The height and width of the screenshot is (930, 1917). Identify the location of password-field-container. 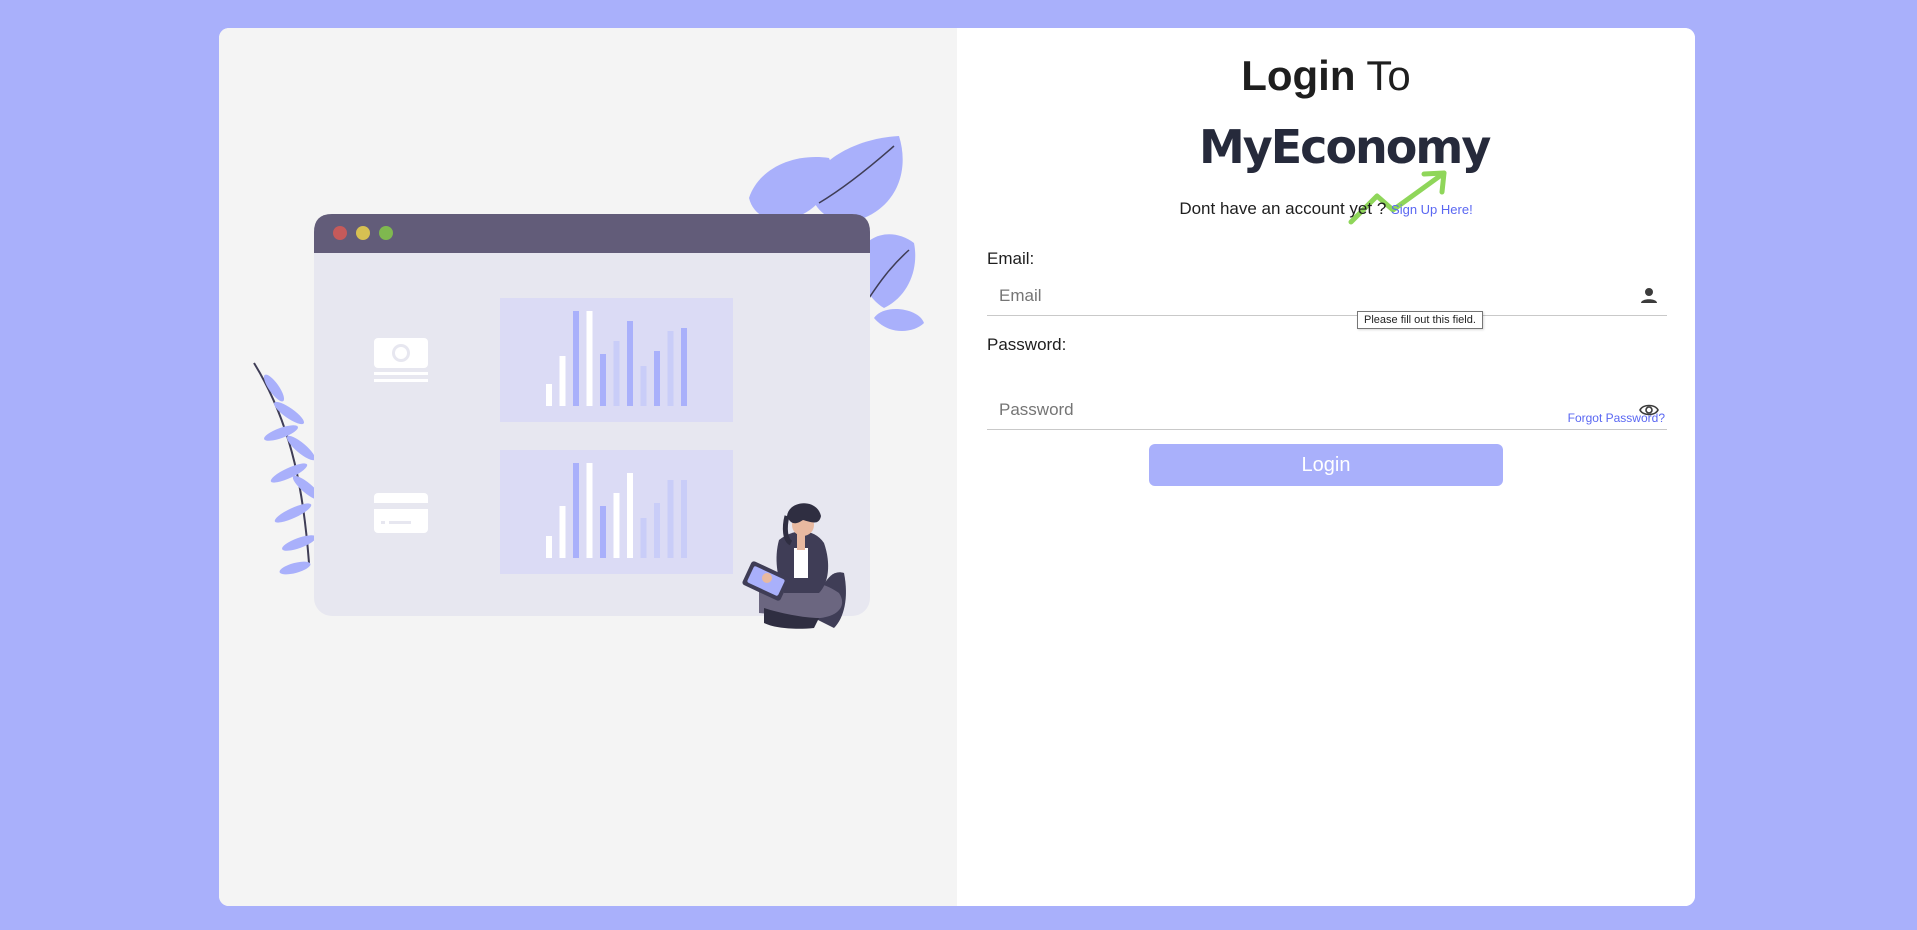
(1327, 410).